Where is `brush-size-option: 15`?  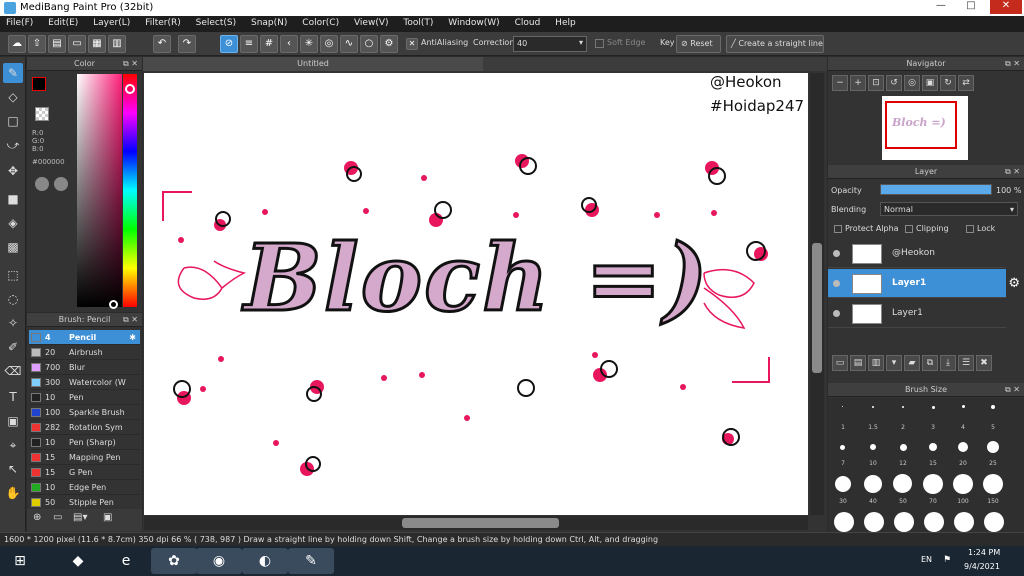 brush-size-option: 15 is located at coordinates (933, 463).